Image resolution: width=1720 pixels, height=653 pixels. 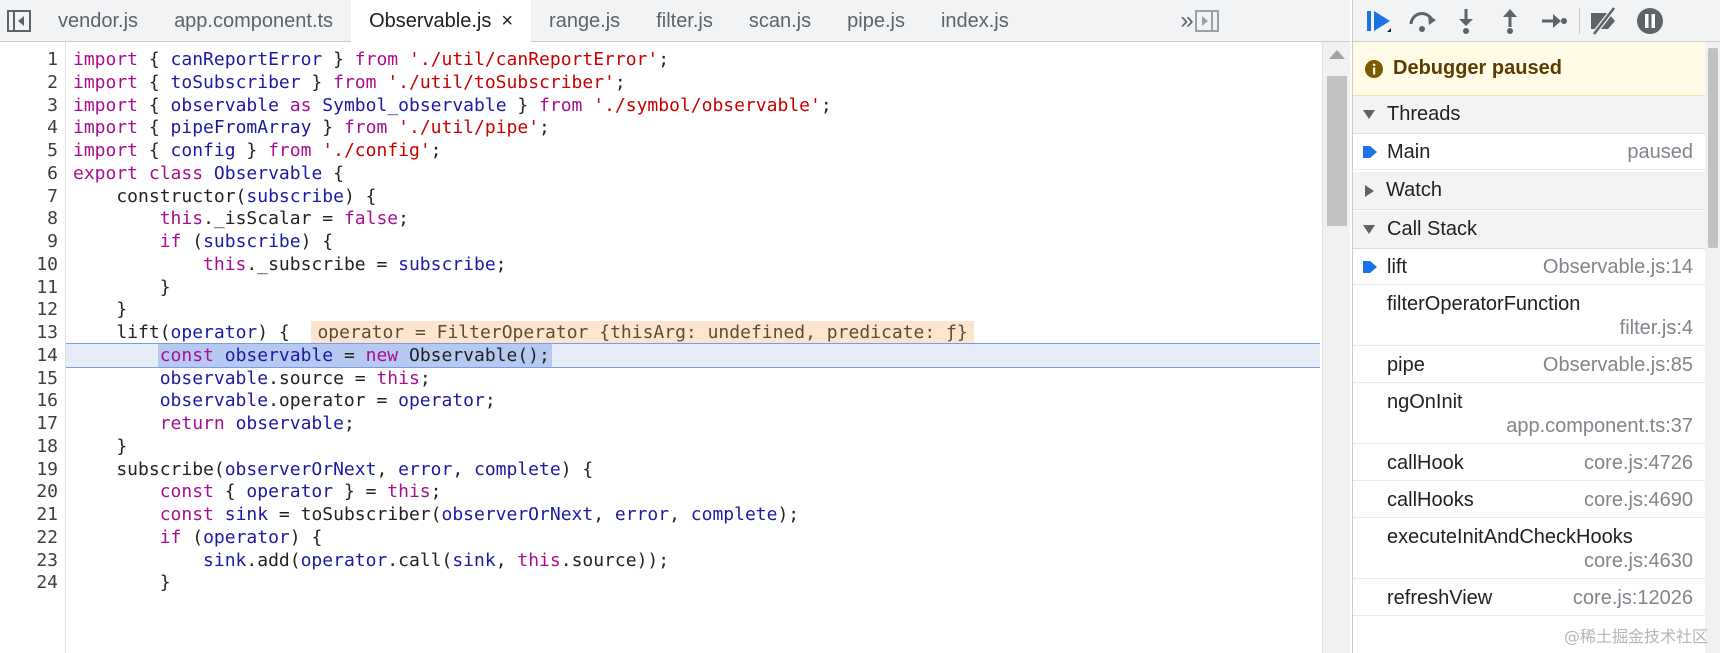 What do you see at coordinates (29, 127) in the screenshot?
I see `line-number: 4` at bounding box center [29, 127].